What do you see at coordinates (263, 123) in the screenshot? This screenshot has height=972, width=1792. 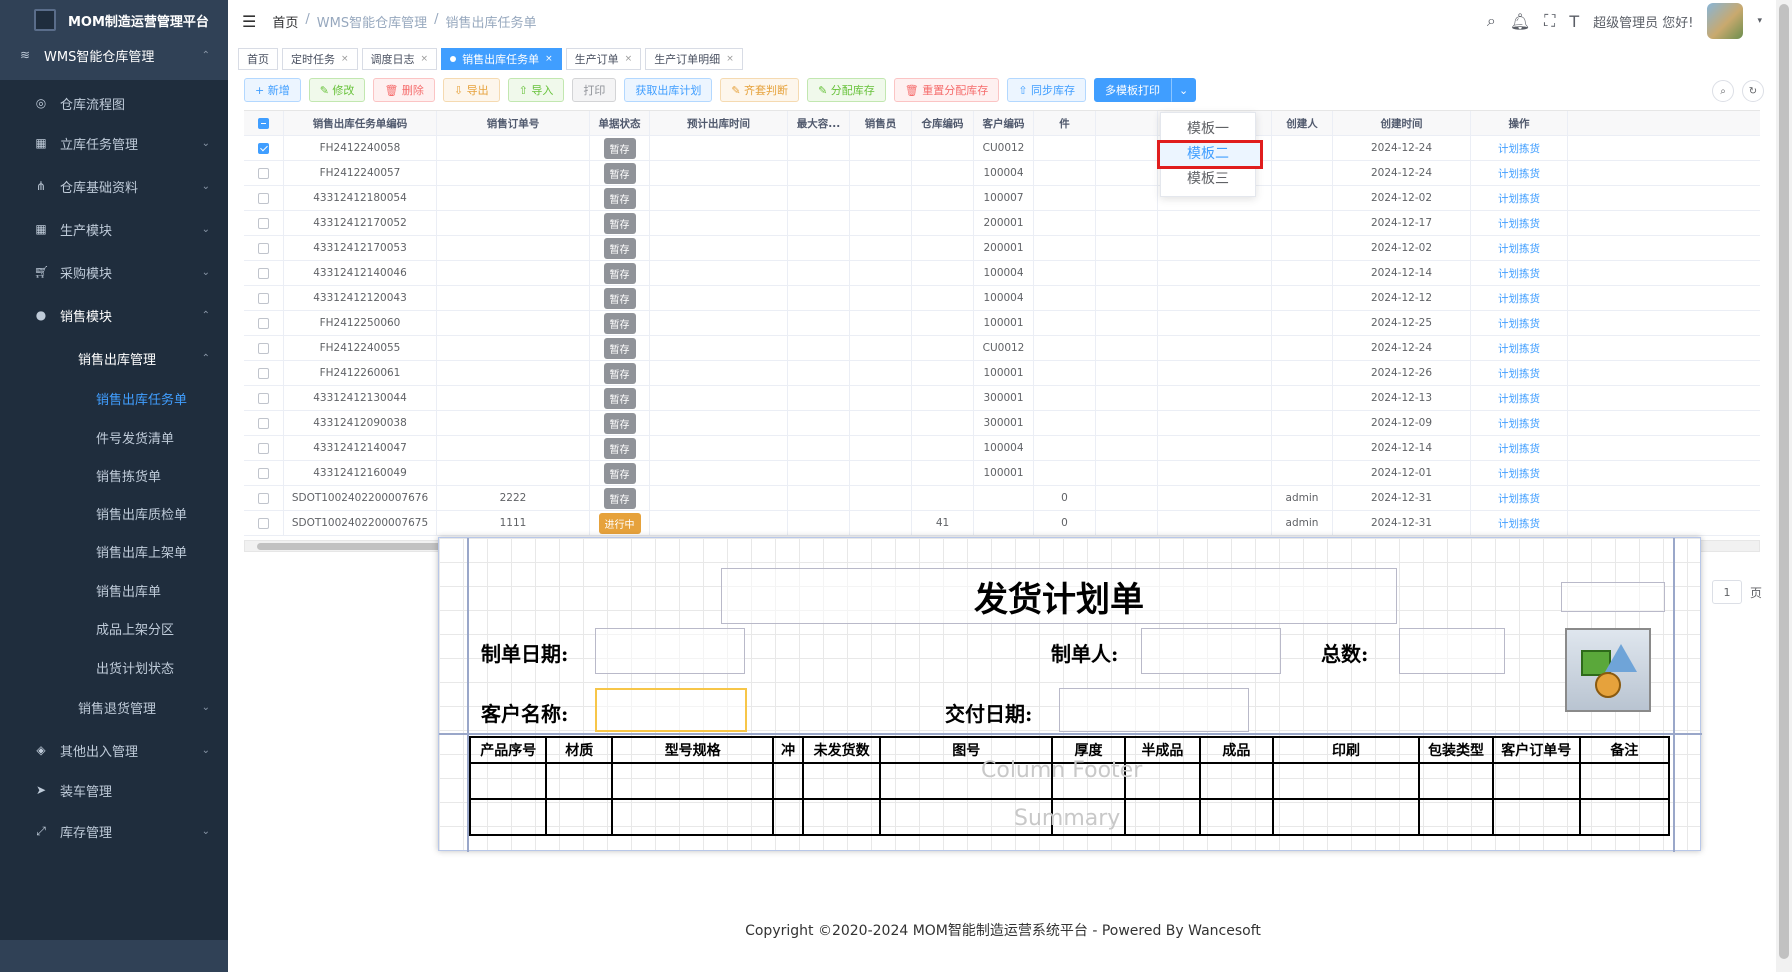 I see `select-all-checkbox` at bounding box center [263, 123].